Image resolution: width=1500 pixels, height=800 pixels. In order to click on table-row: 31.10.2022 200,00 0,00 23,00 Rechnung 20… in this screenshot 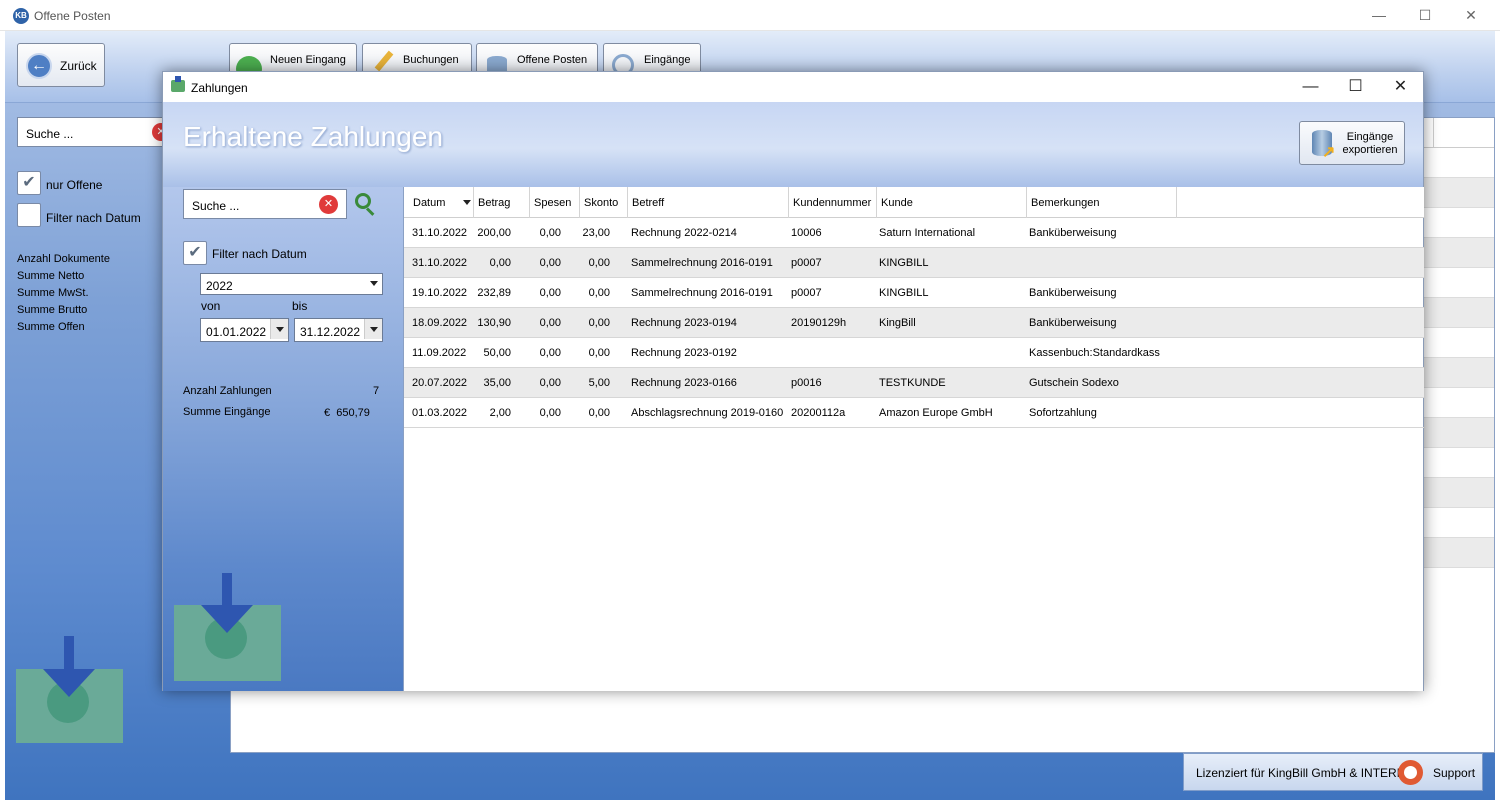, I will do `click(914, 233)`.